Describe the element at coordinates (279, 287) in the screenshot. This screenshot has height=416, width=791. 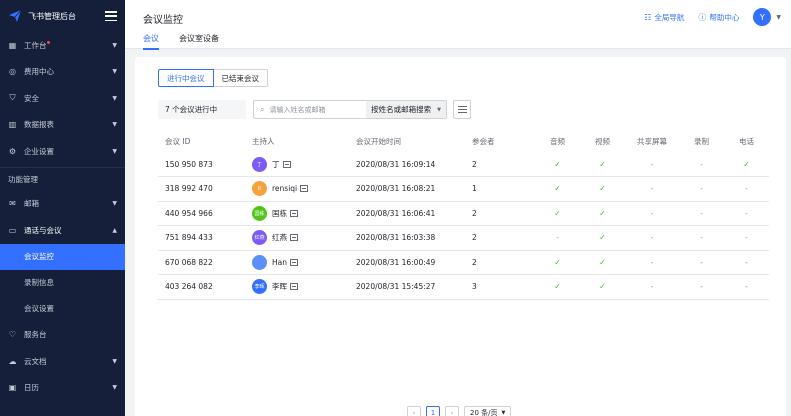
I see `host-name: 李晖` at that location.